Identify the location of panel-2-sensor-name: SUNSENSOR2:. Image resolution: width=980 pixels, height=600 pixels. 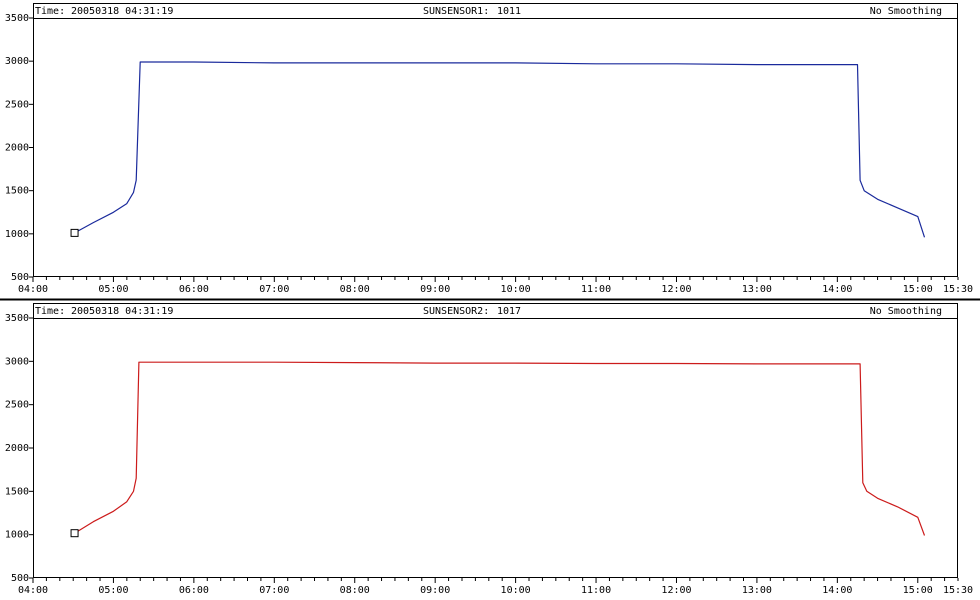
(456, 311).